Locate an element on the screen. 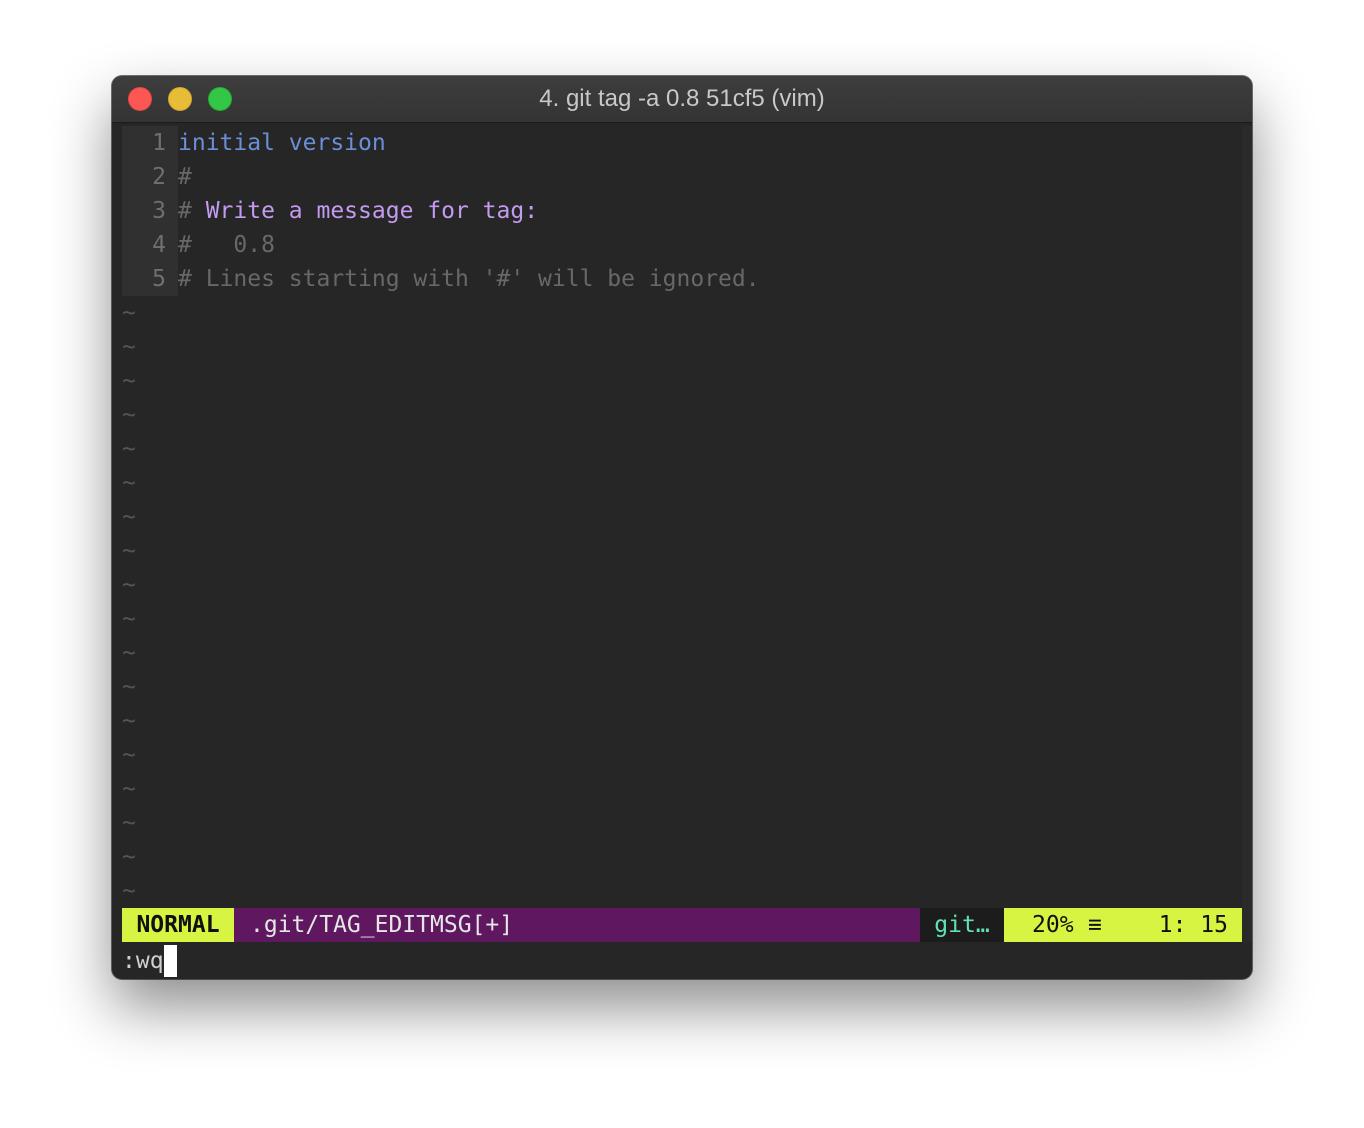  line-number: 1 is located at coordinates (150, 143).